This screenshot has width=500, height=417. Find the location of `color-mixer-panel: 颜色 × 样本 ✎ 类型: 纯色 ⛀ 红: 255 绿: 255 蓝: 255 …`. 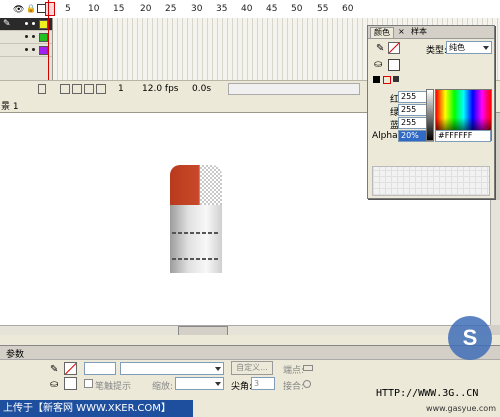

color-mixer-panel: 颜色 × 样本 ✎ 类型: 纯色 ⛀ 红: 255 绿: 255 蓝: 255 … is located at coordinates (431, 112).